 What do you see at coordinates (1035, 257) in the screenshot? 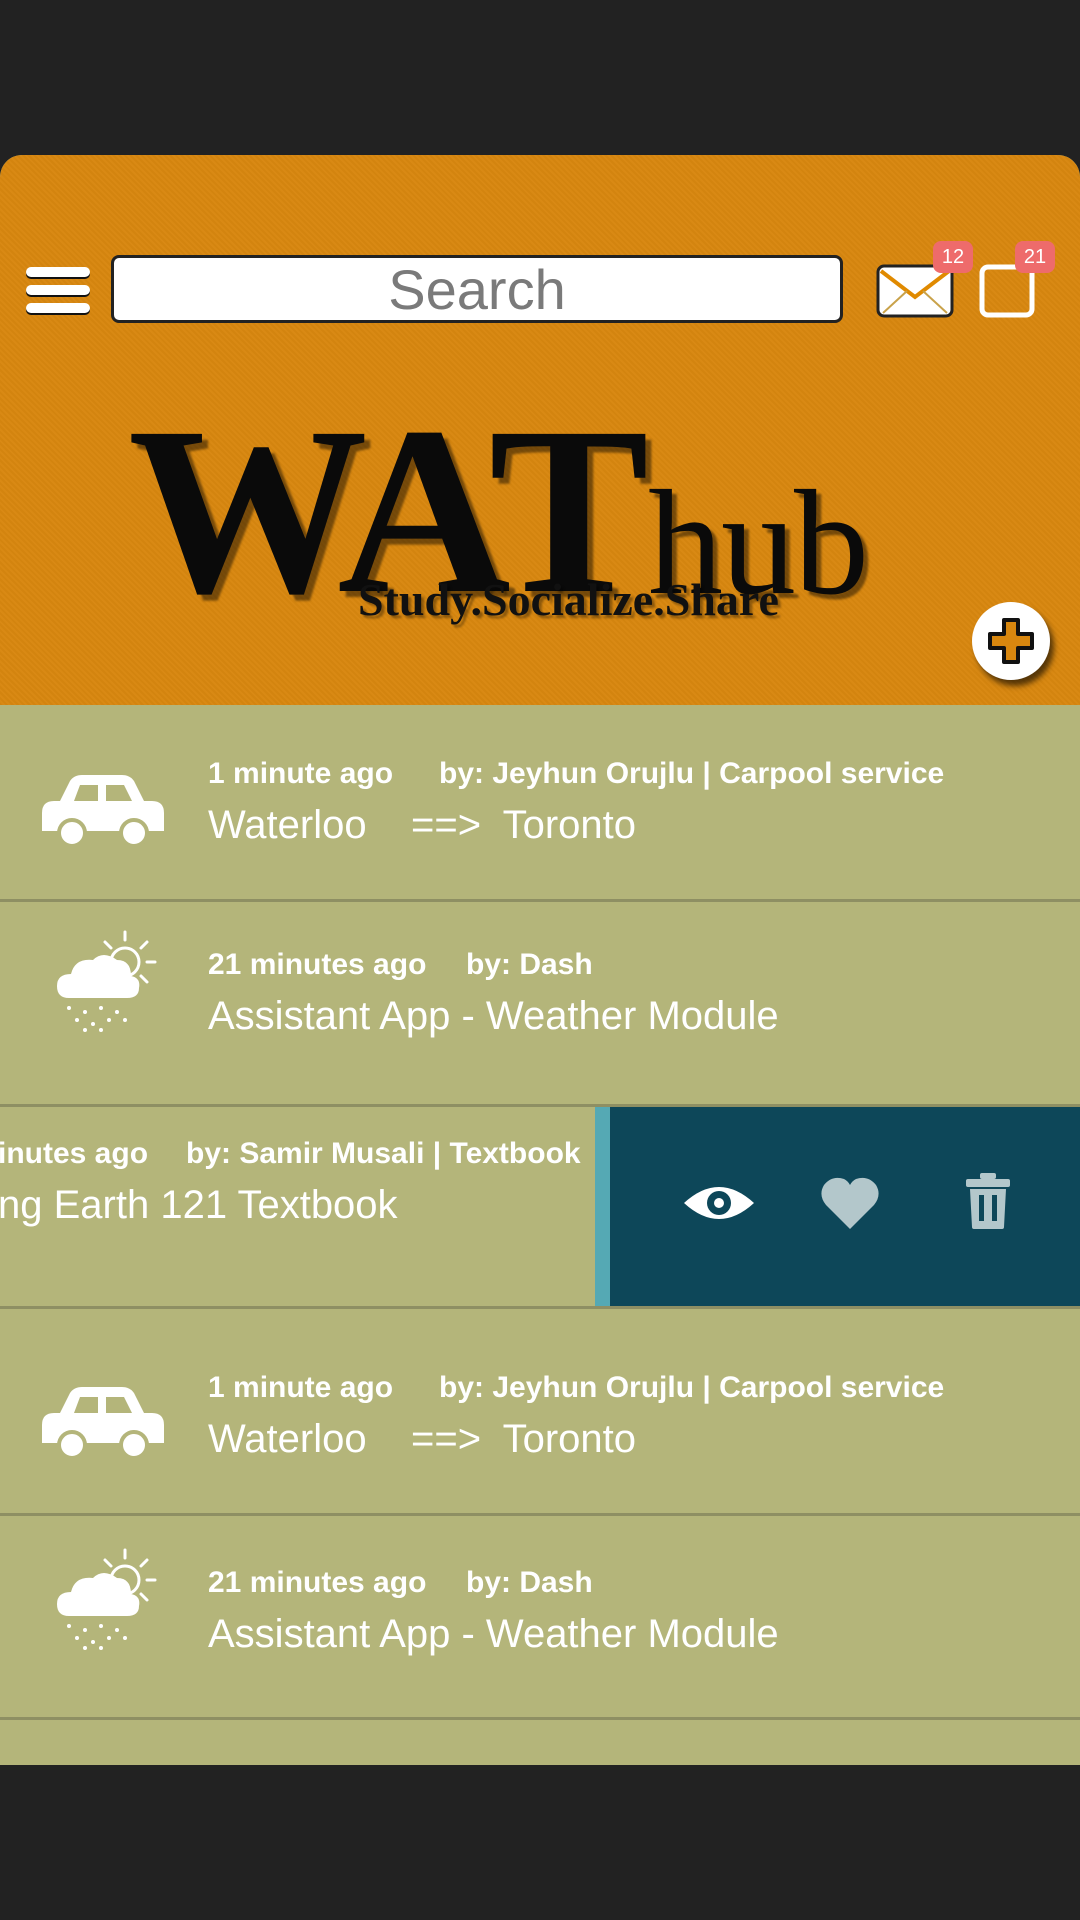
I see `notifications-badge: 21` at bounding box center [1035, 257].